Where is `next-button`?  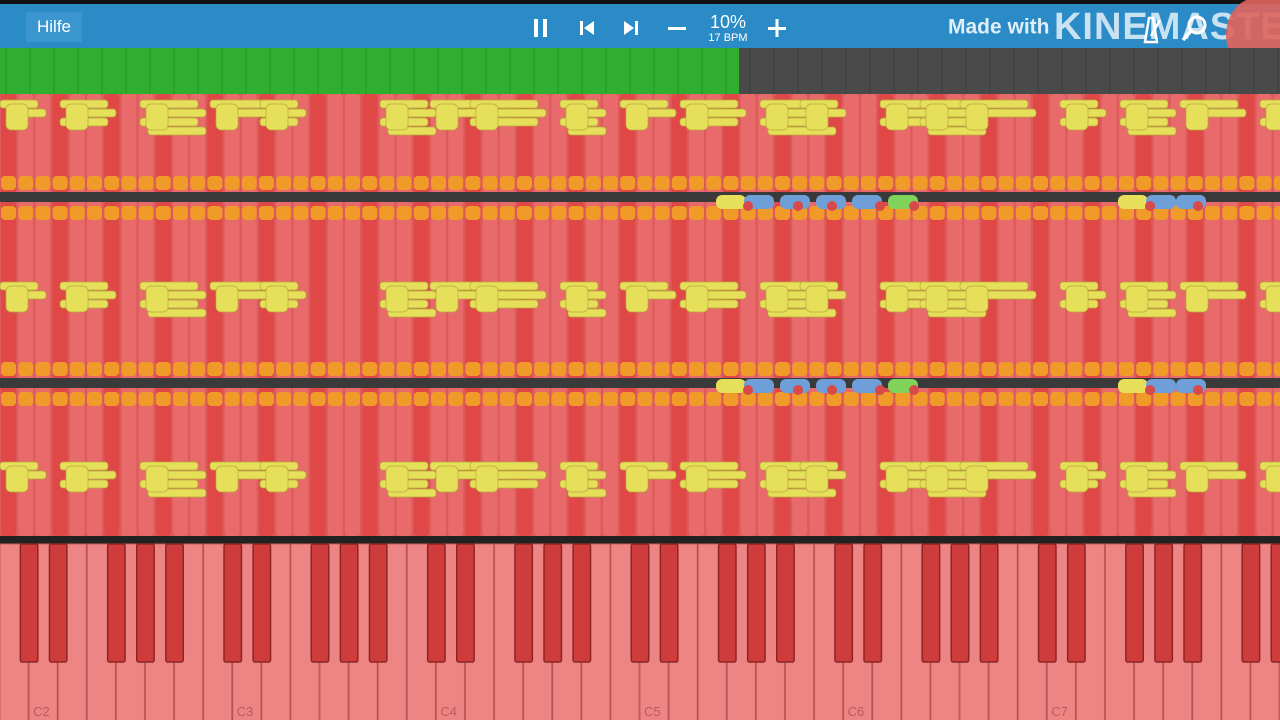 next-button is located at coordinates (631, 28).